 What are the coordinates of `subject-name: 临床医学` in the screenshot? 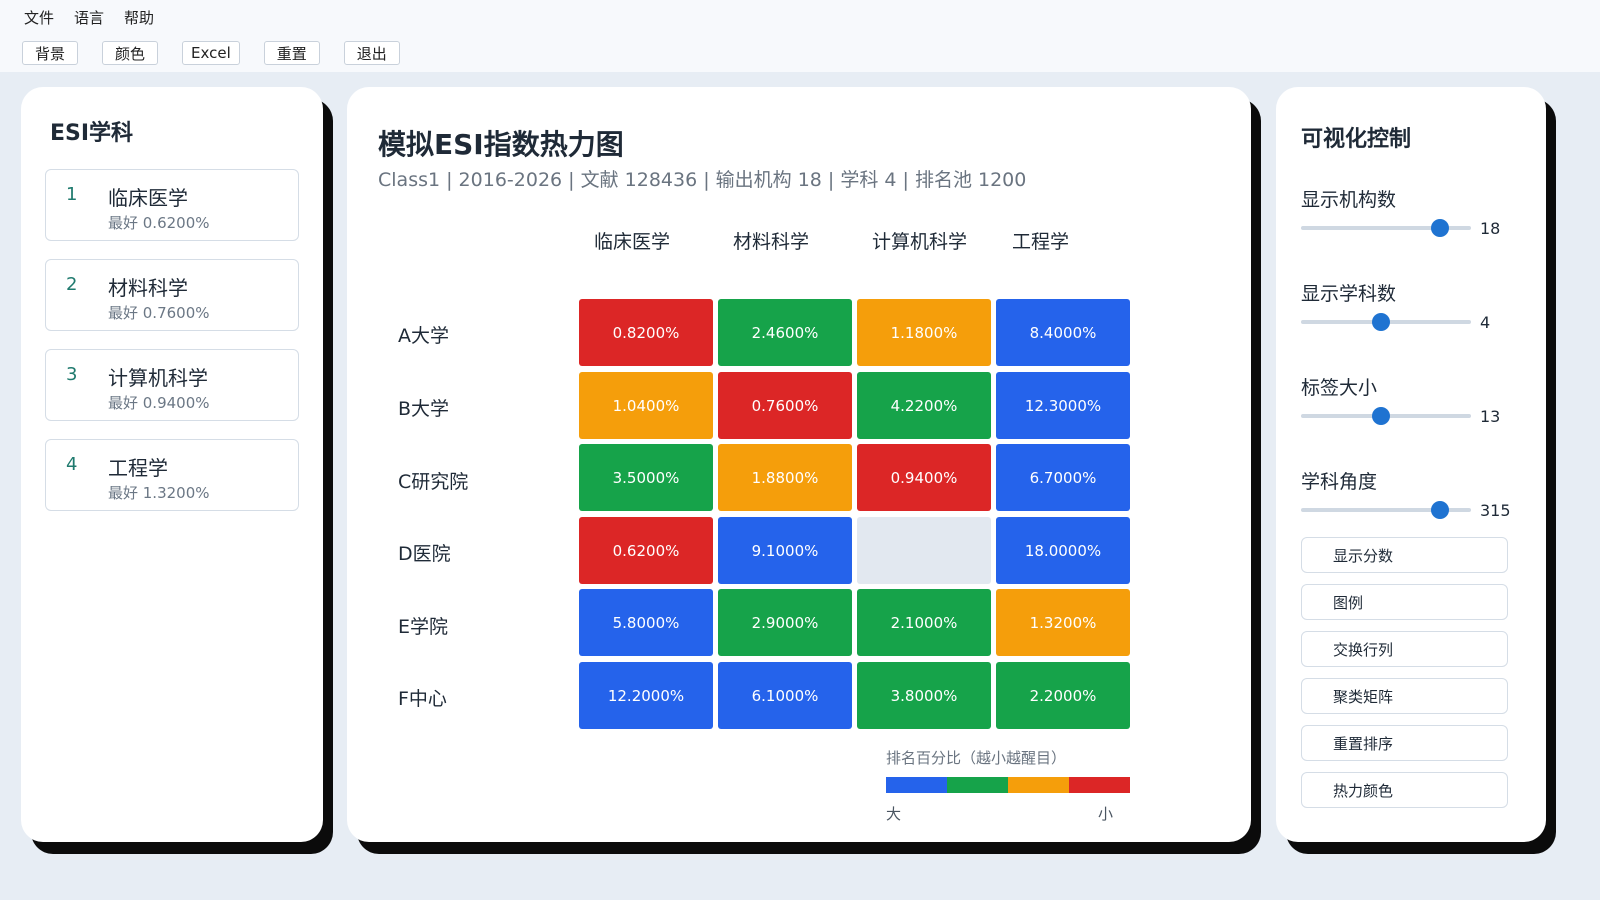 It's located at (148, 198).